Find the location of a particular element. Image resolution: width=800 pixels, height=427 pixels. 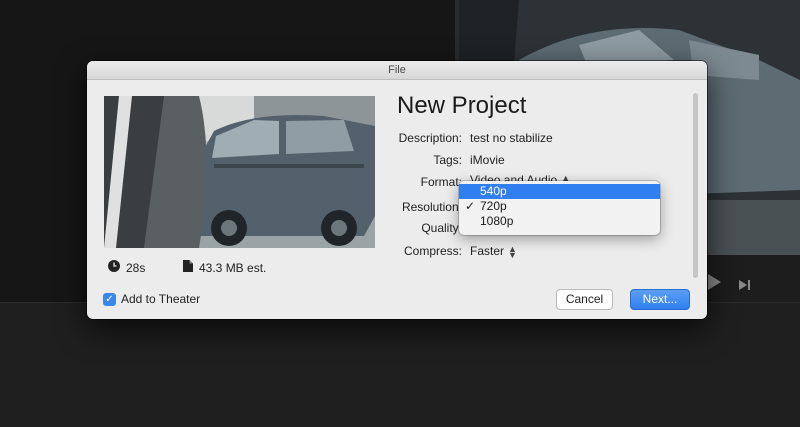

add-to-theater-checkbox: ✓ Add to Theater is located at coordinates (151, 299).